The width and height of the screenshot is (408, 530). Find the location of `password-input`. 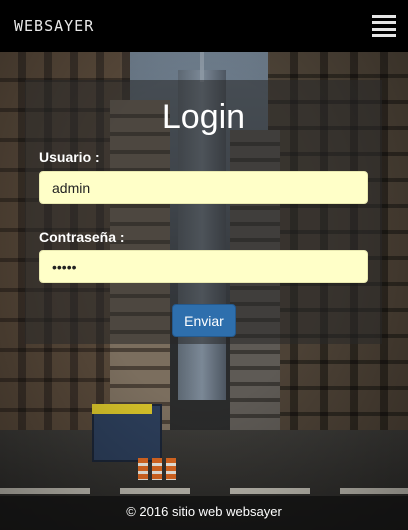

password-input is located at coordinates (203, 266).